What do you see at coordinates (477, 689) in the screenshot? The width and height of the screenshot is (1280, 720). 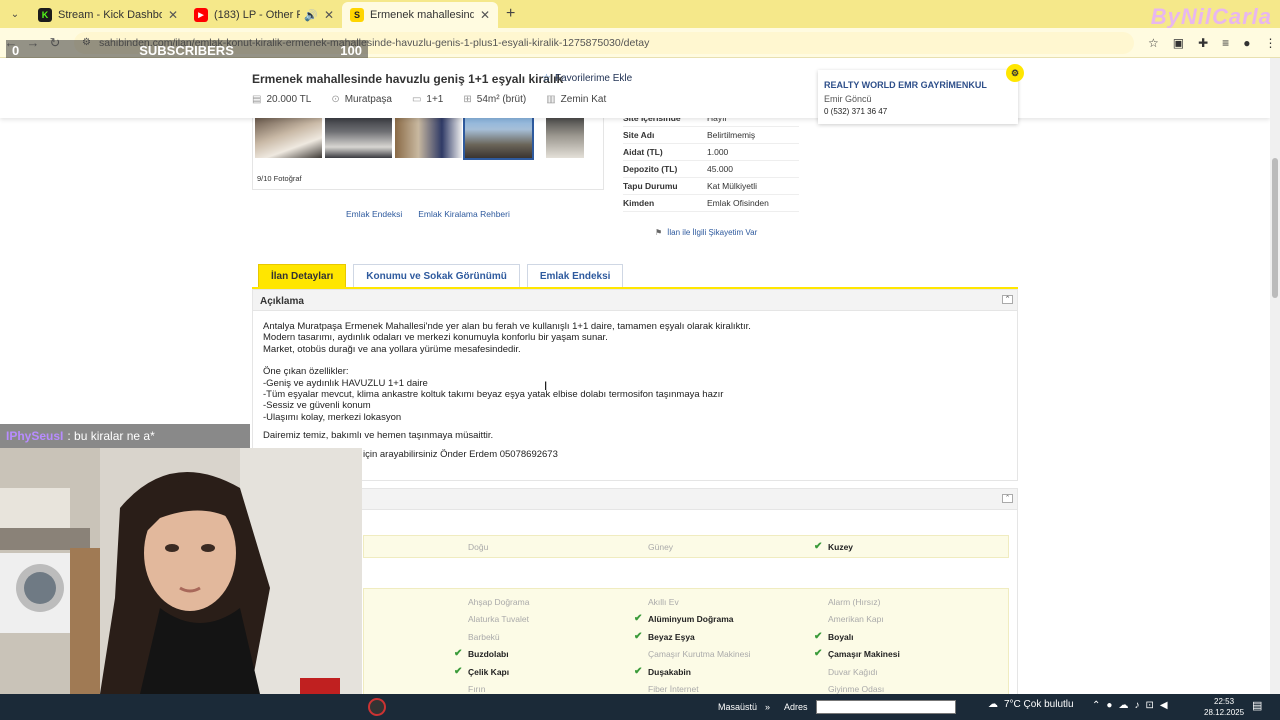 I see `feature-item: Fırın` at bounding box center [477, 689].